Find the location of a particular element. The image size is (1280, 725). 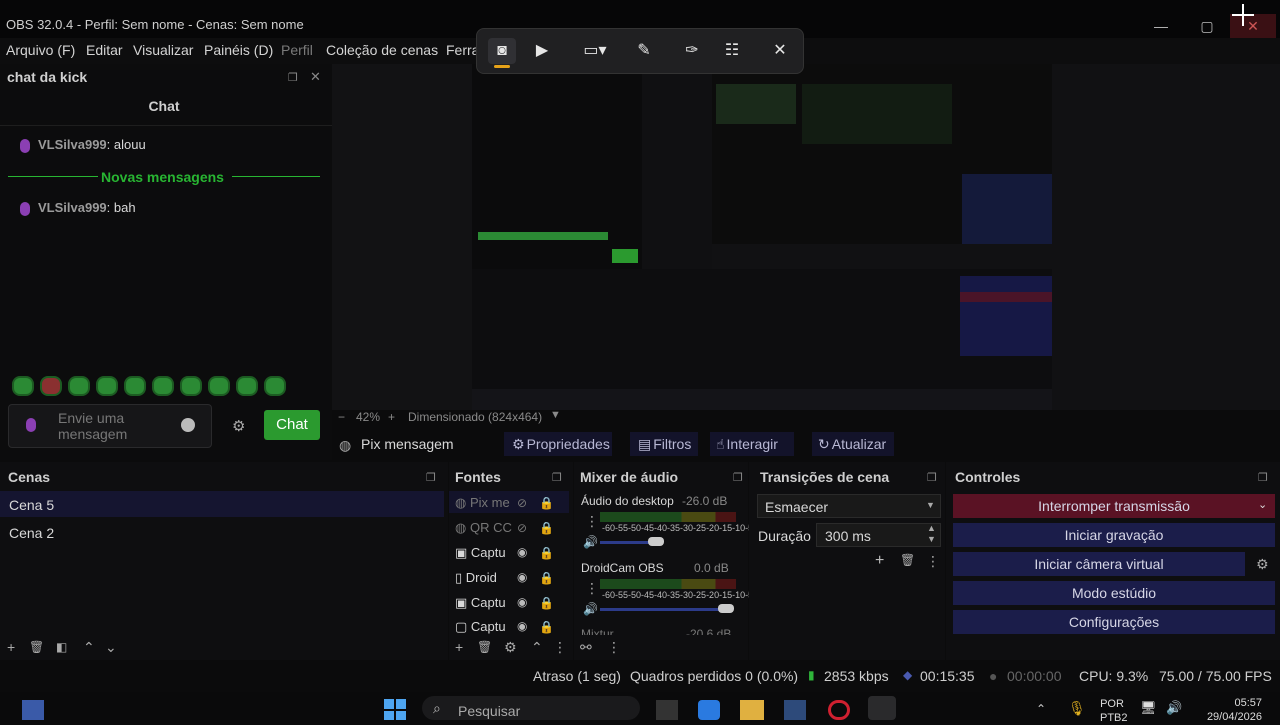

scene-item-selected is located at coordinates (222, 504).